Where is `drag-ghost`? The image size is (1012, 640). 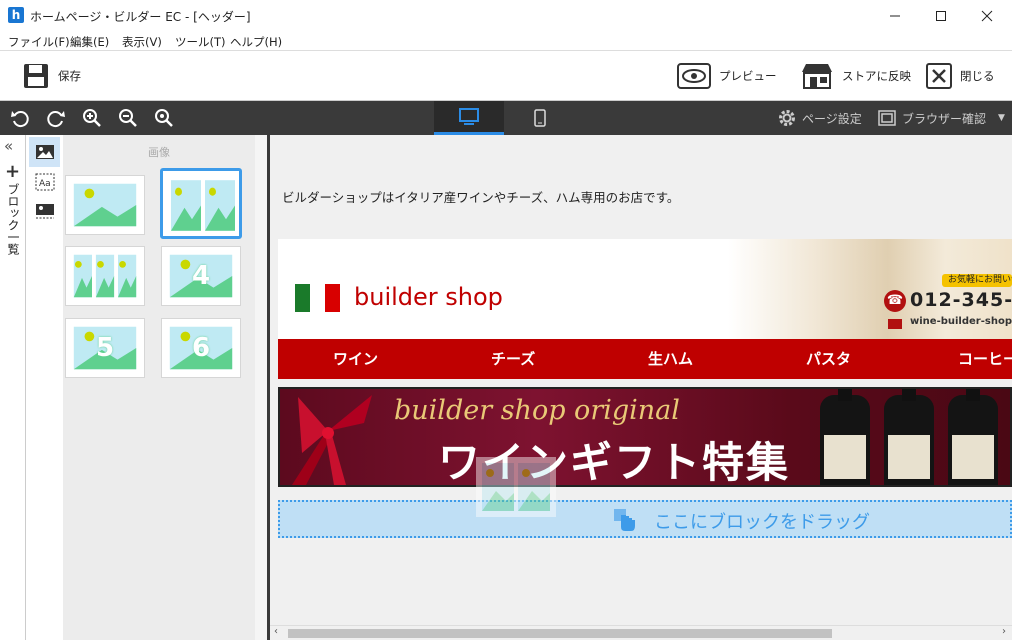 drag-ghost is located at coordinates (516, 487).